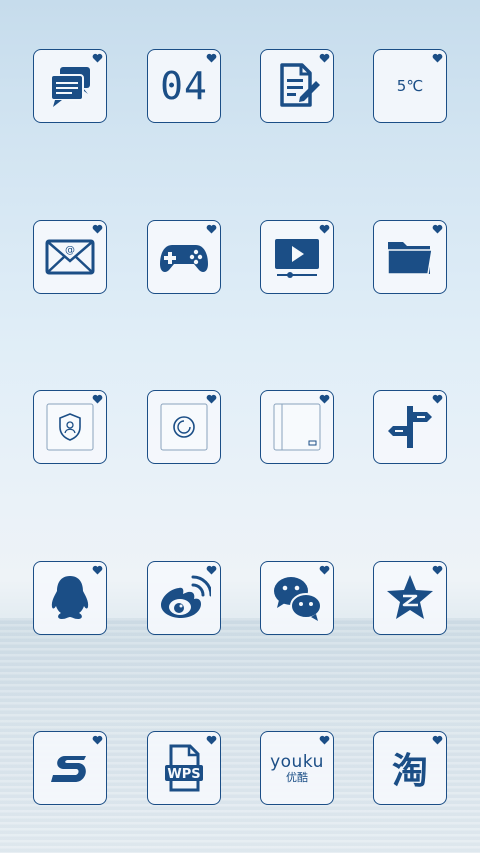 Image resolution: width=480 pixels, height=853 pixels. I want to click on wps-document-icon: WPS, so click(184, 768).